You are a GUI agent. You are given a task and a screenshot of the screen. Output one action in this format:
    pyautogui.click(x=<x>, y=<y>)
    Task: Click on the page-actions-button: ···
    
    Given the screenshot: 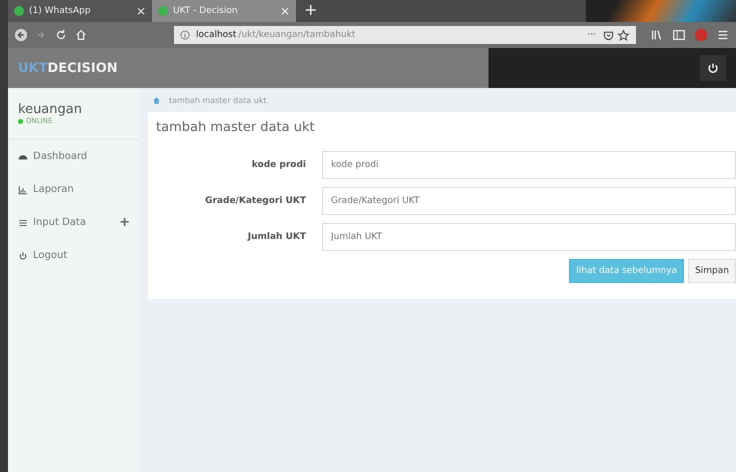 What is the action you would take?
    pyautogui.click(x=591, y=35)
    